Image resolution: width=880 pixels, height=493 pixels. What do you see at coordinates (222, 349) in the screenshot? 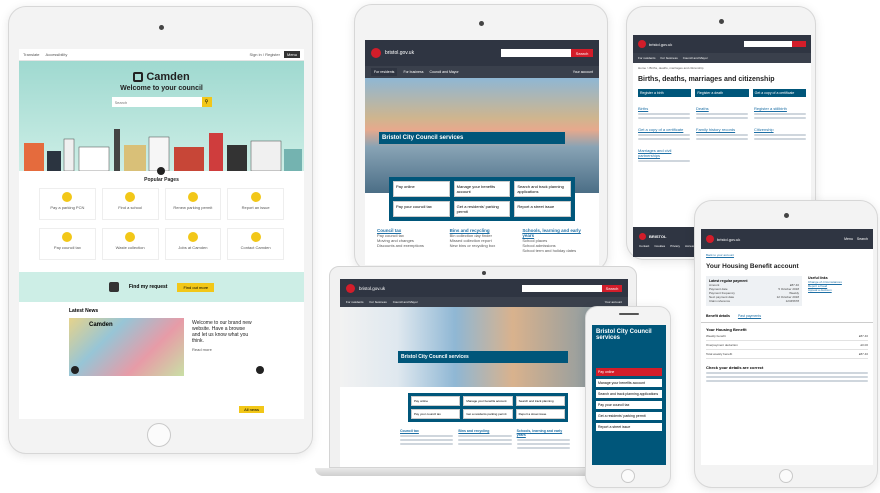
I see `news-read-more: Read more` at bounding box center [222, 349].